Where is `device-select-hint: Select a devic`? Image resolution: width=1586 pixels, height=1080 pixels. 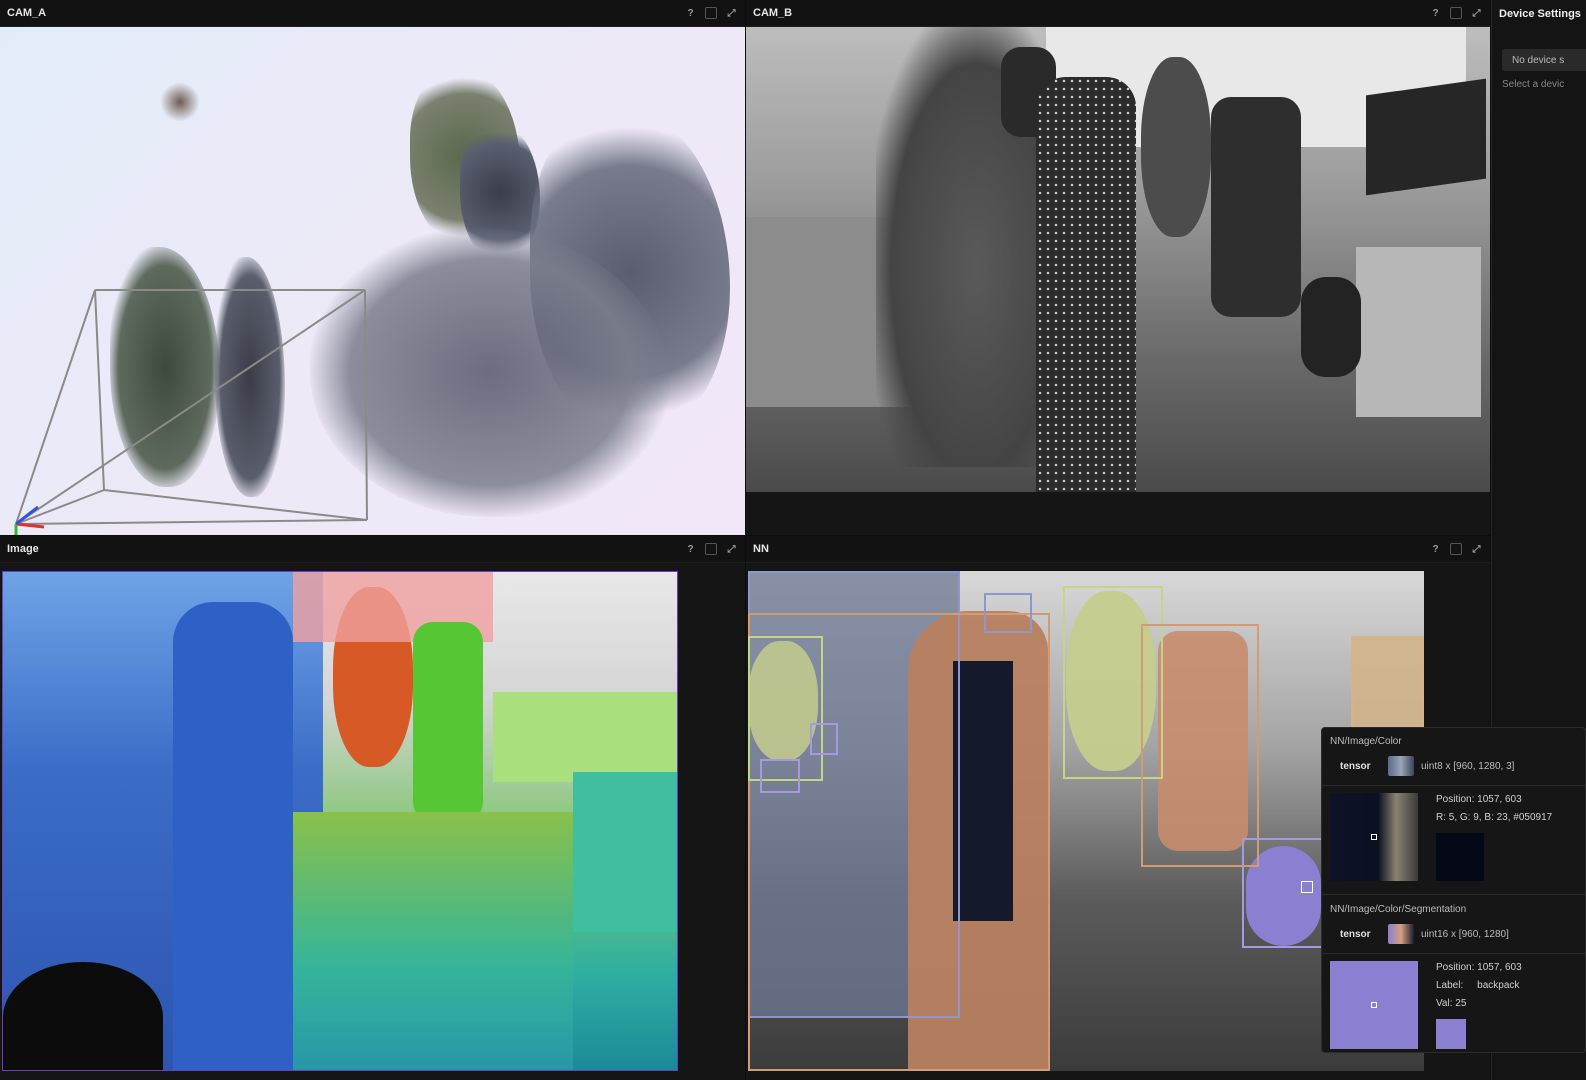
device-select-hint: Select a devic is located at coordinates (1533, 84).